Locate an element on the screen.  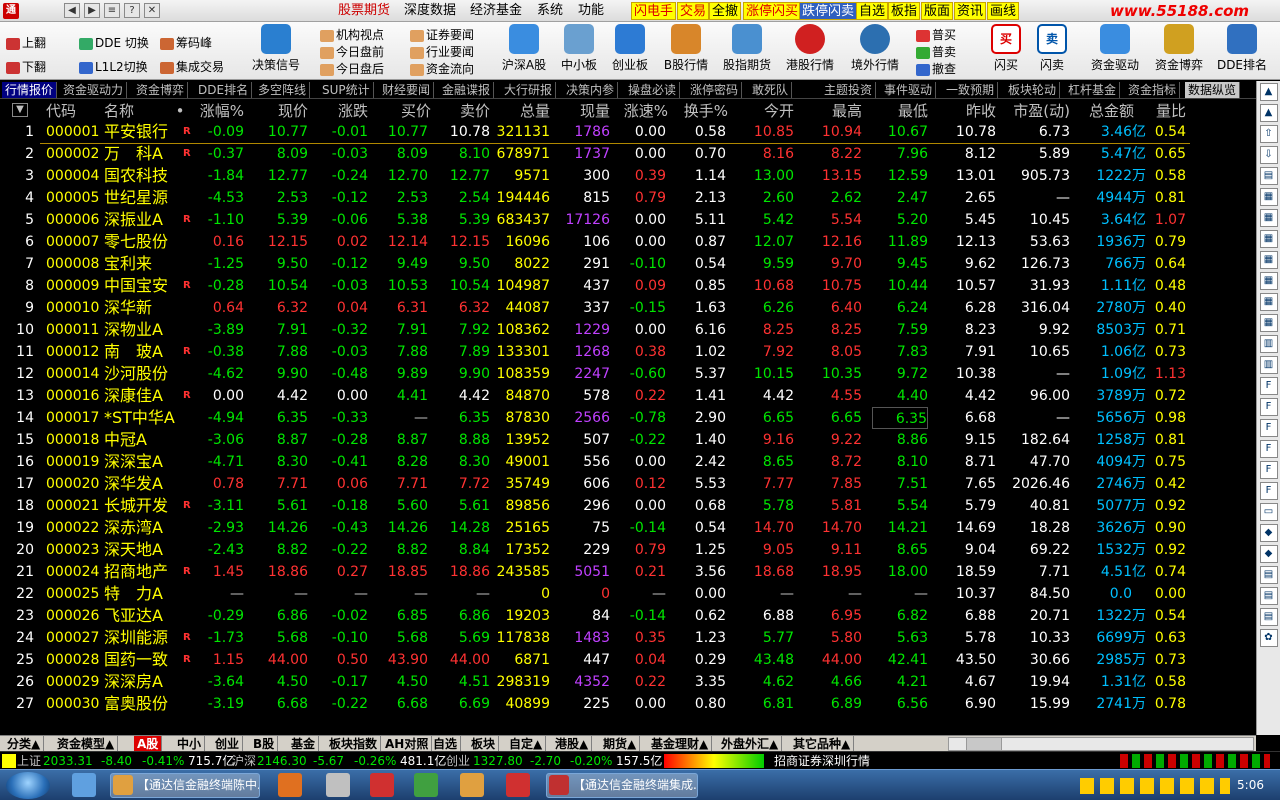
back-icon: ◀ is located at coordinates (72, 10).